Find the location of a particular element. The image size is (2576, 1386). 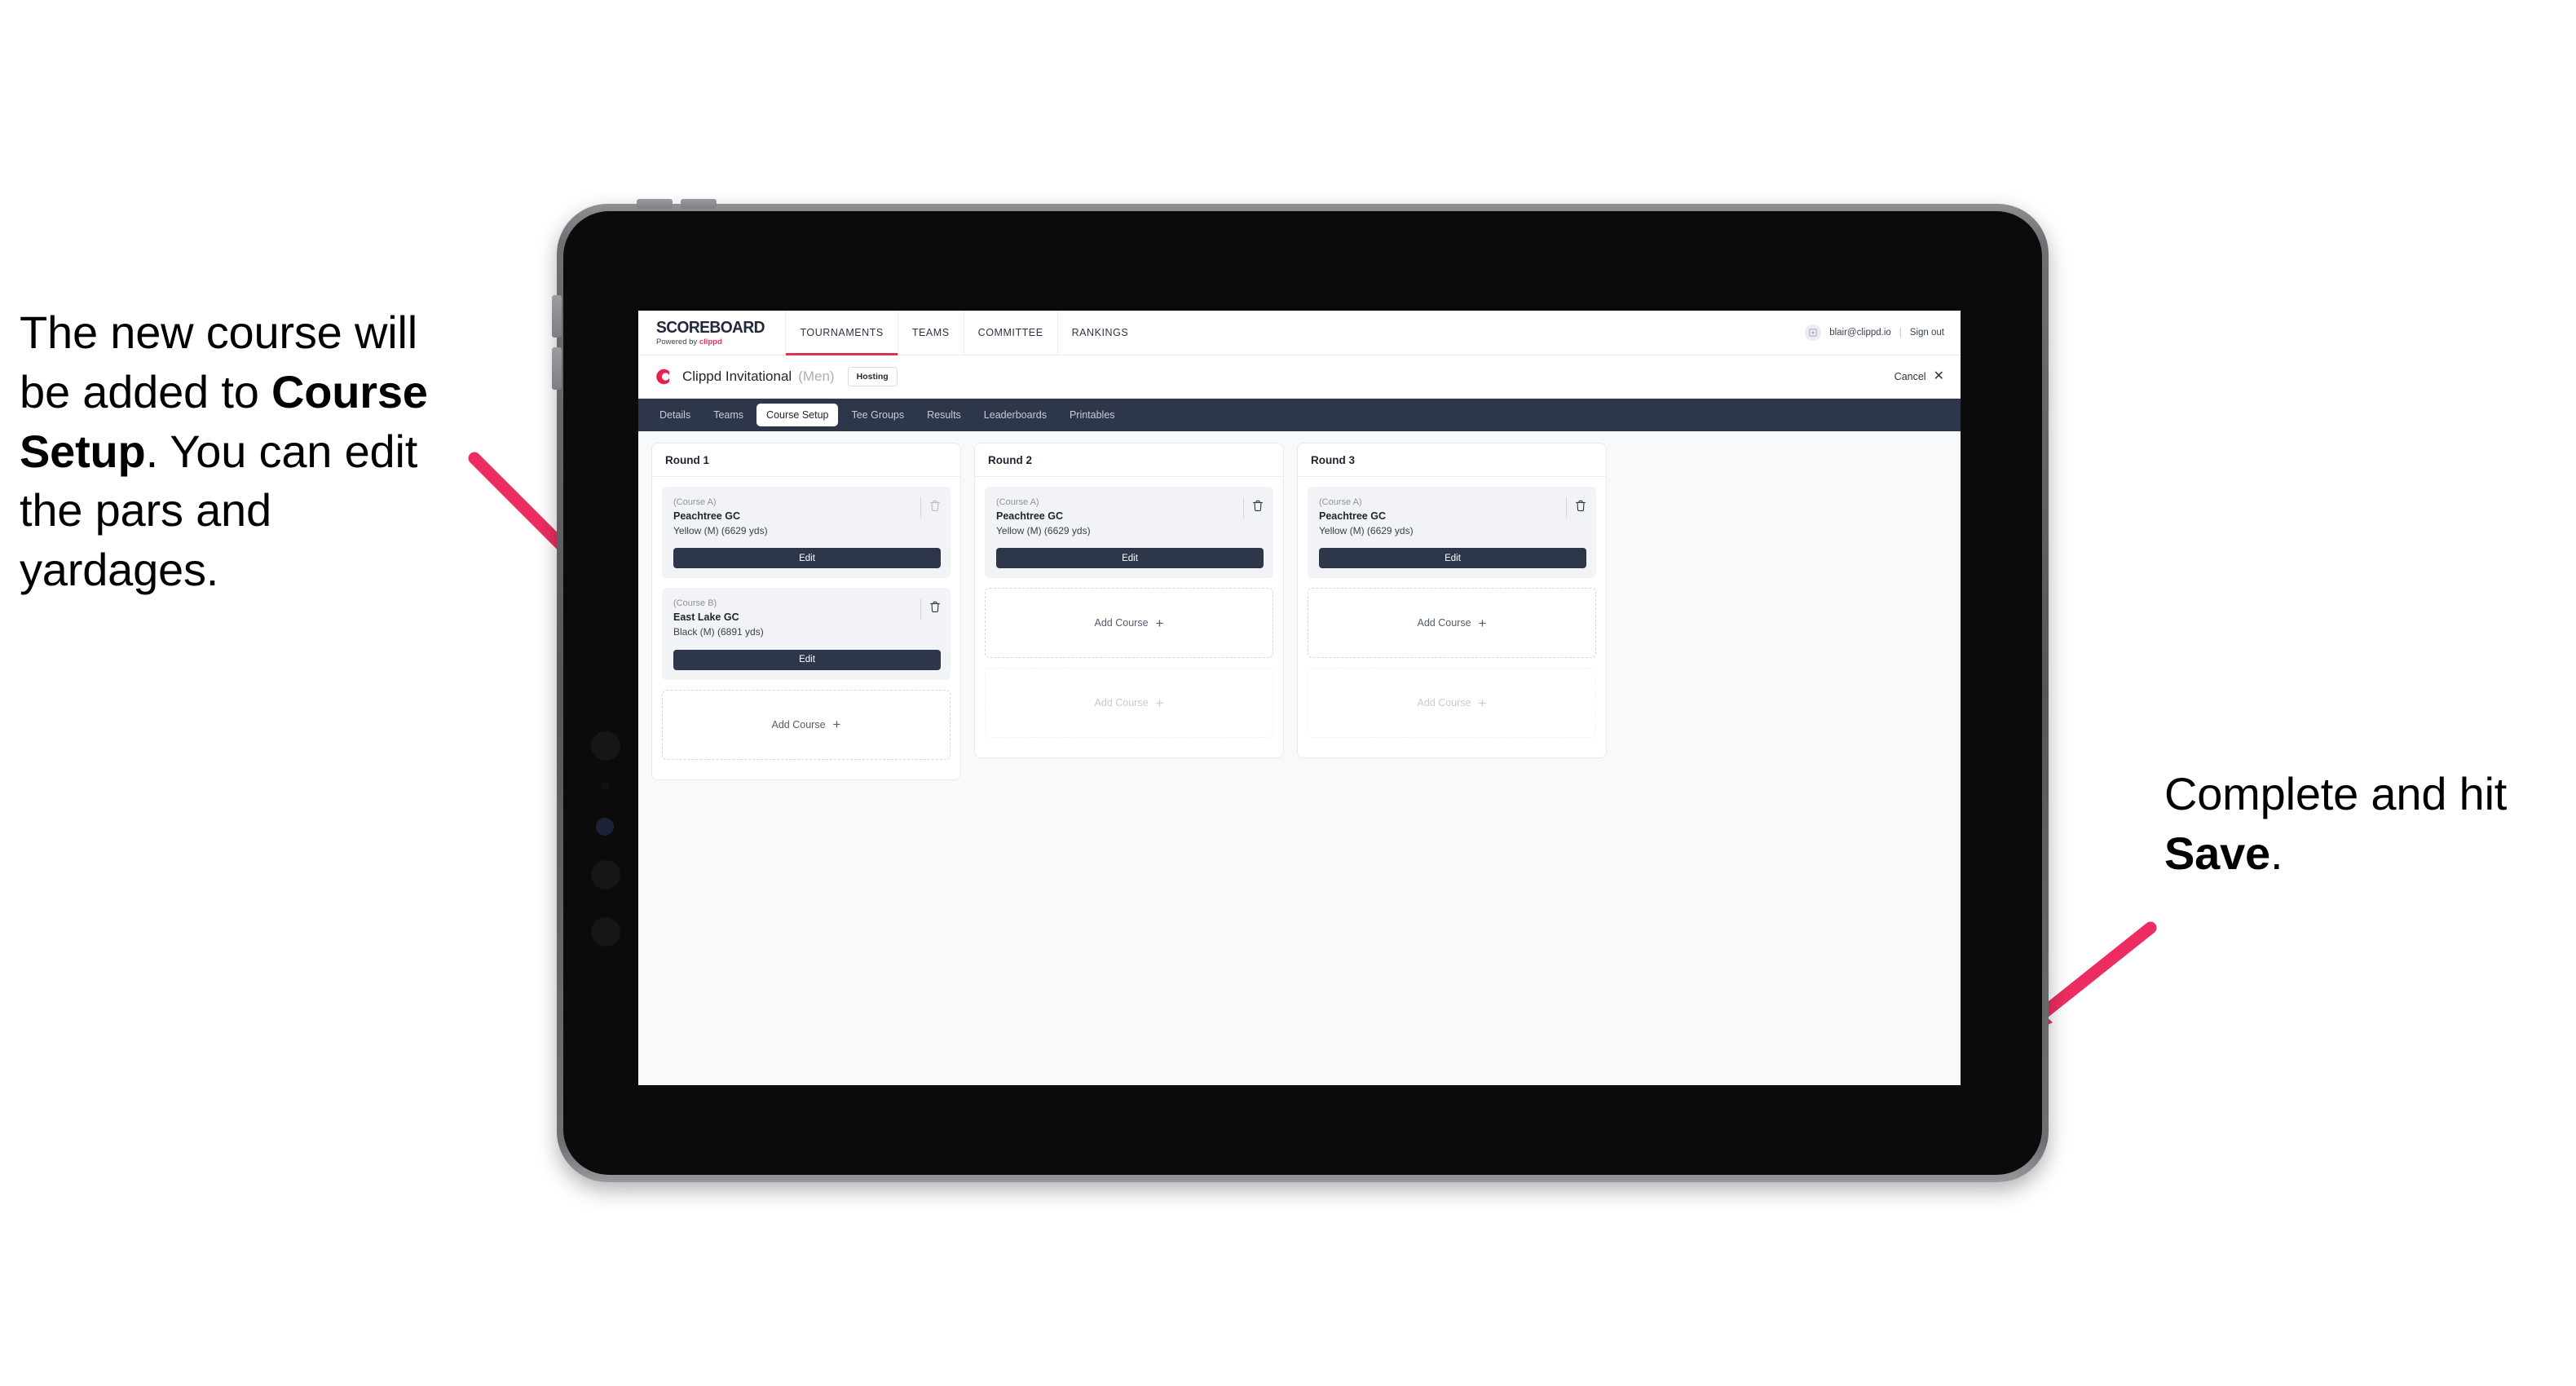

tab-leaderboards: Leaderboards is located at coordinates (1015, 415).